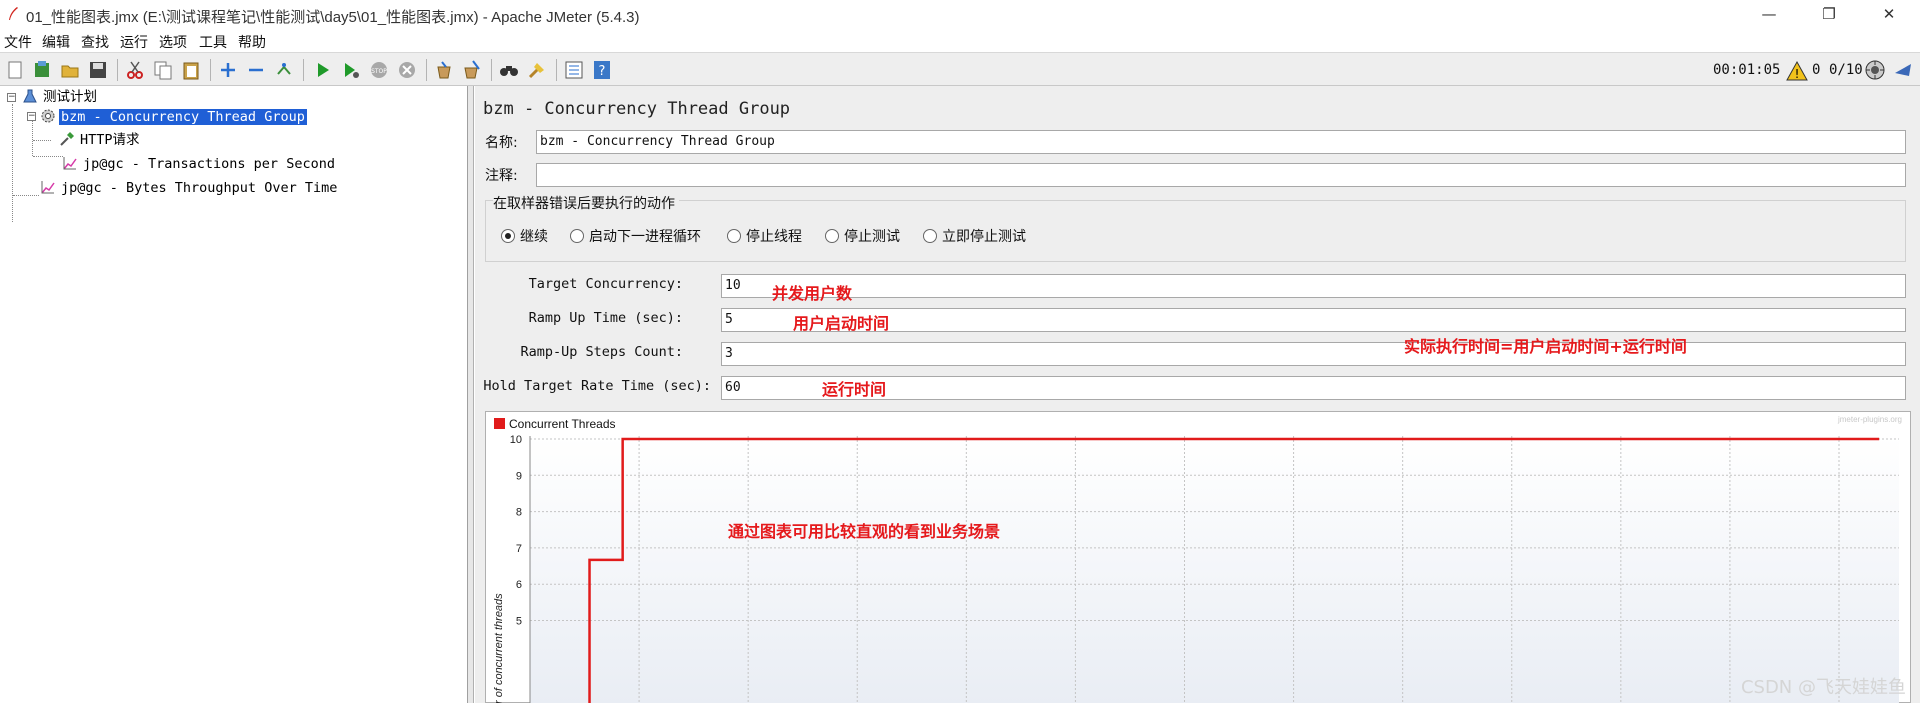 This screenshot has height=703, width=1920. Describe the element at coordinates (574, 70) in the screenshot. I see `function-helper-icon` at that location.